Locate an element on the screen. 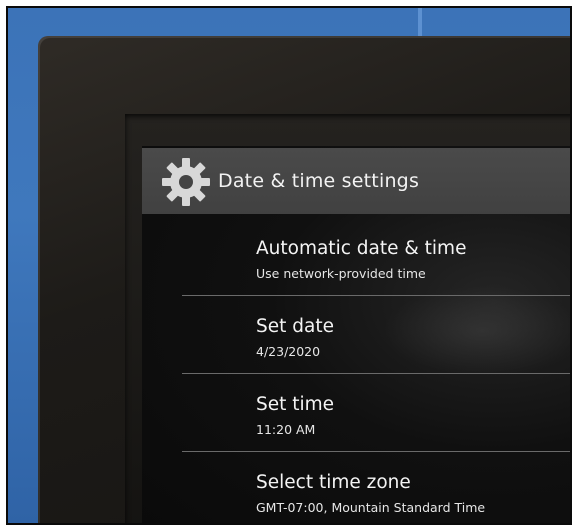 The width and height of the screenshot is (579, 531). setting-set-time: Set time 11:20 AM is located at coordinates (376, 413).